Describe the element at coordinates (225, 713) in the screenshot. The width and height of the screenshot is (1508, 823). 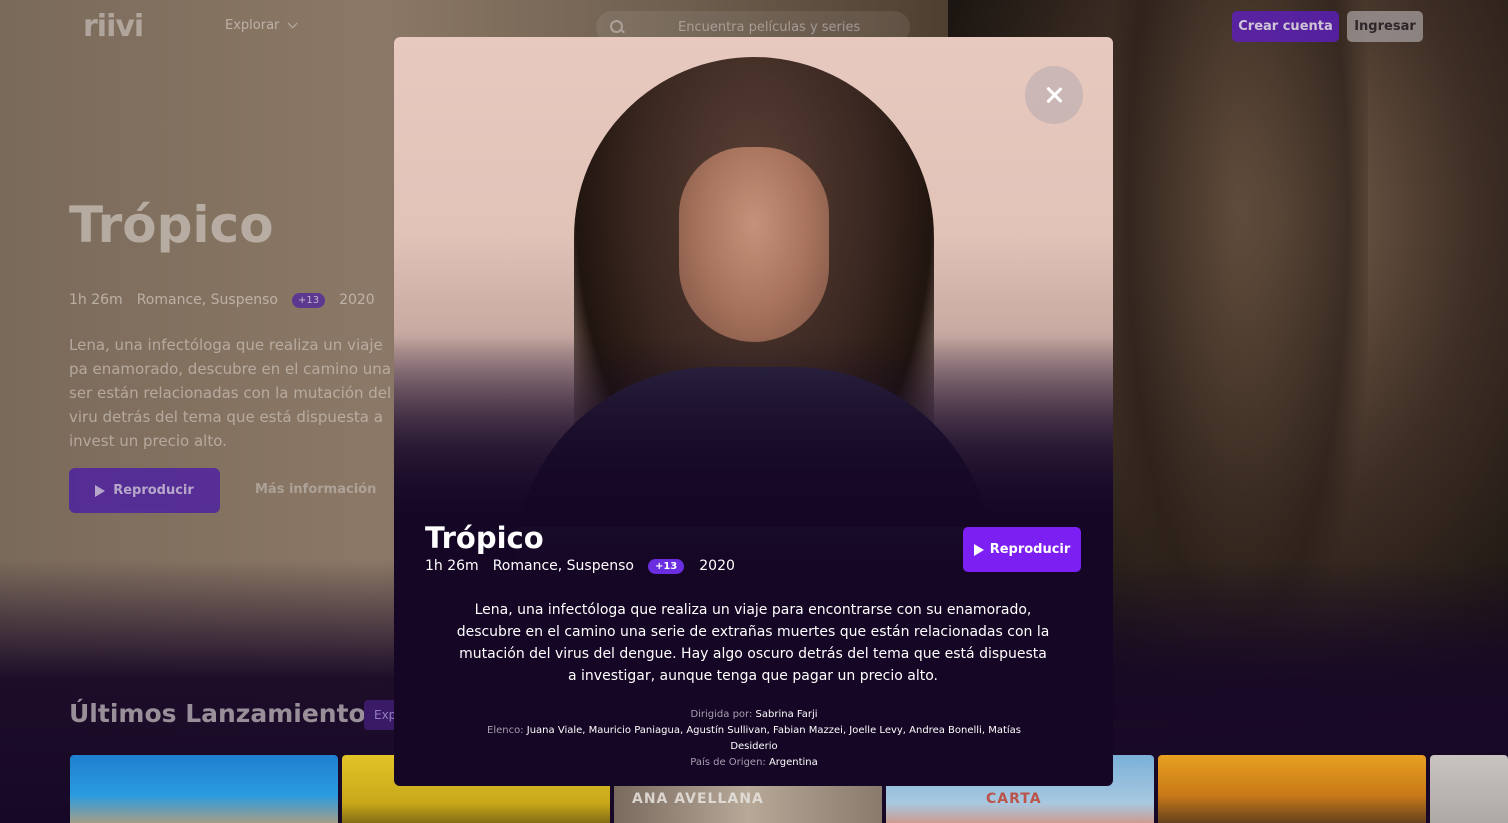
I see `section-title: Últimos Lanzamientos` at that location.